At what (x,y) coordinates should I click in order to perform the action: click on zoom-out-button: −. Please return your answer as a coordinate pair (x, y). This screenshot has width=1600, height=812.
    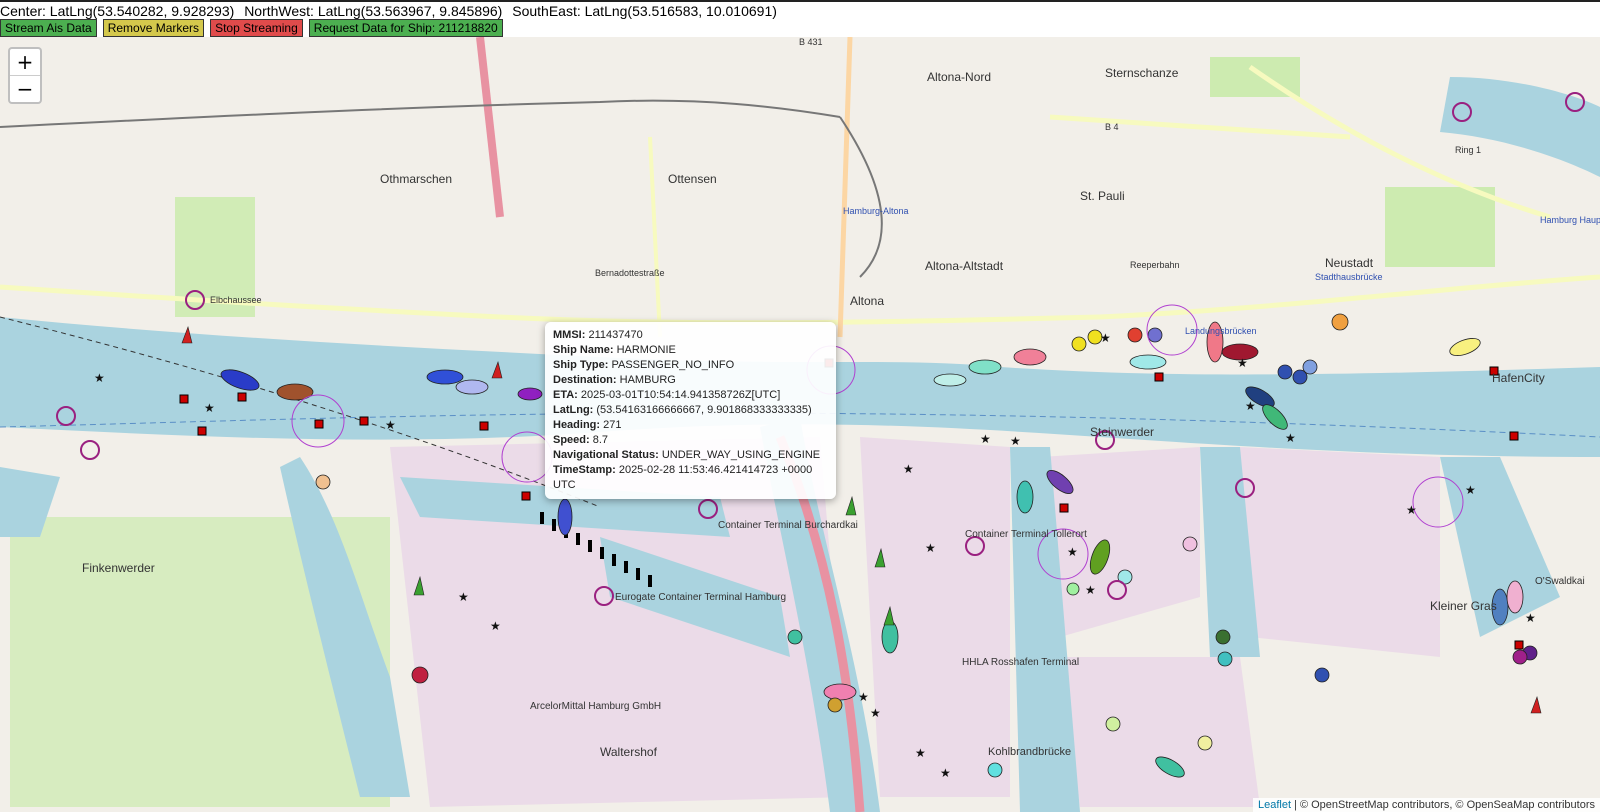
    Looking at the image, I should click on (25, 89).